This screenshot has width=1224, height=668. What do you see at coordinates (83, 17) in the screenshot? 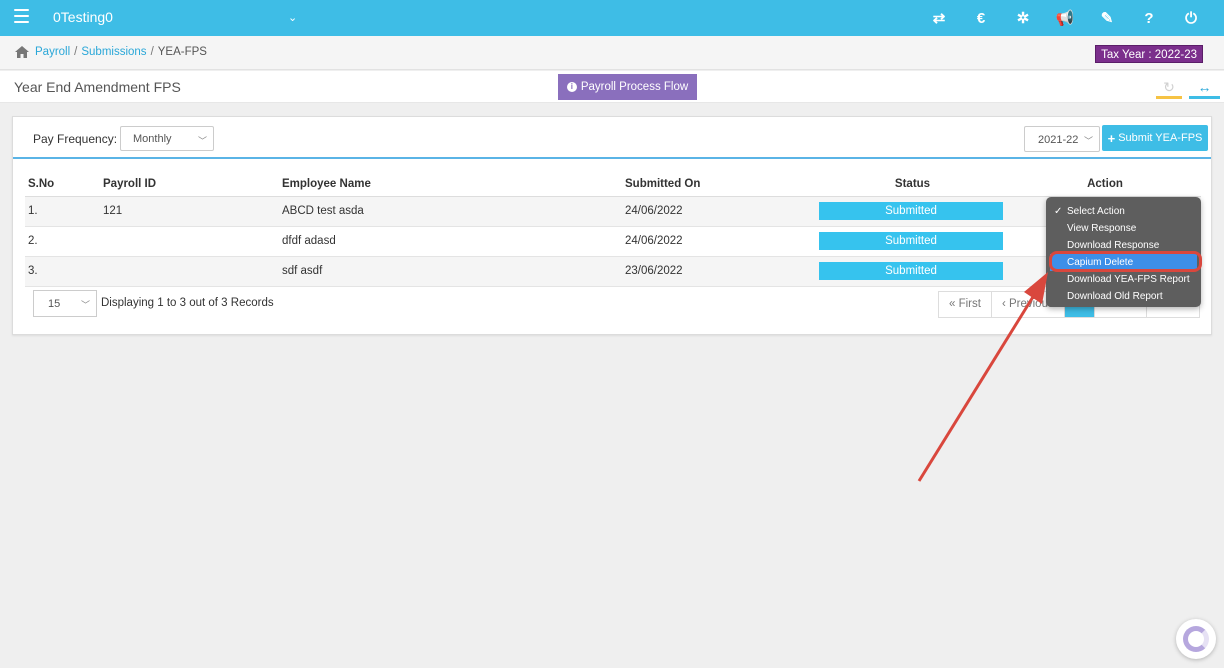
I see `app-name: 0Testing0` at bounding box center [83, 17].